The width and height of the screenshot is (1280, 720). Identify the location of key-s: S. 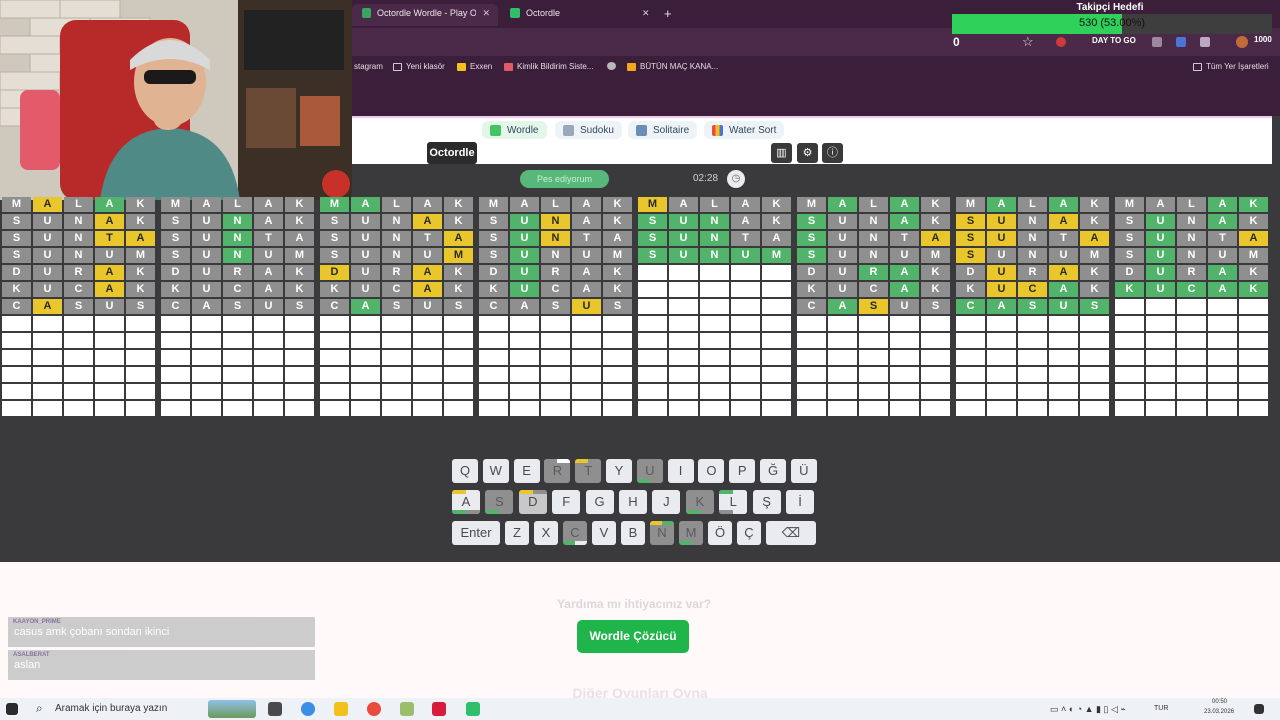
(499, 502).